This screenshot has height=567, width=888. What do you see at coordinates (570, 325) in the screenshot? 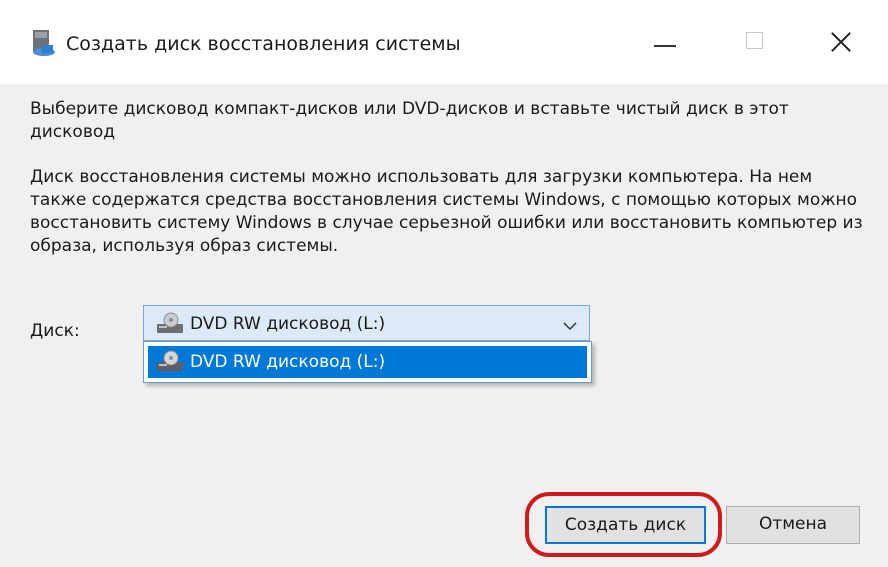
I see `chevron-down-icon` at bounding box center [570, 325].